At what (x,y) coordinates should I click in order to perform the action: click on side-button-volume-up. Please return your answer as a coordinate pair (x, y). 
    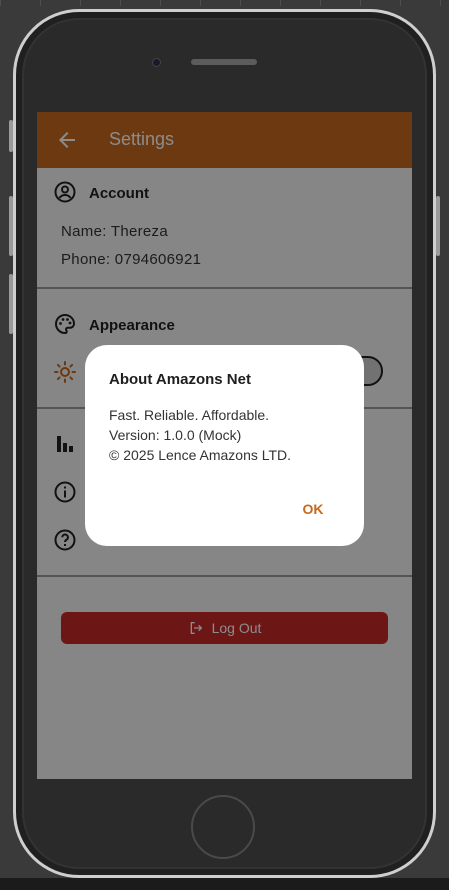
    Looking at the image, I should click on (11, 226).